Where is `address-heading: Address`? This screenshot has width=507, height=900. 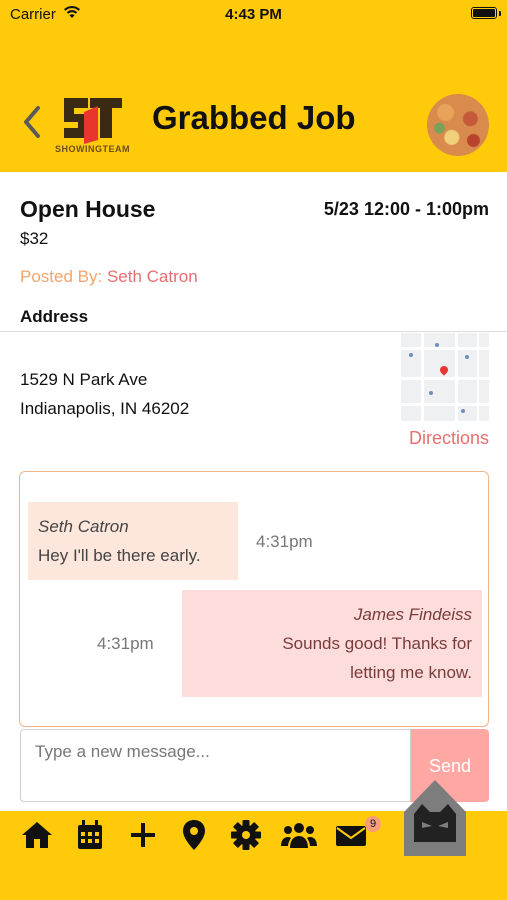 address-heading: Address is located at coordinates (54, 316).